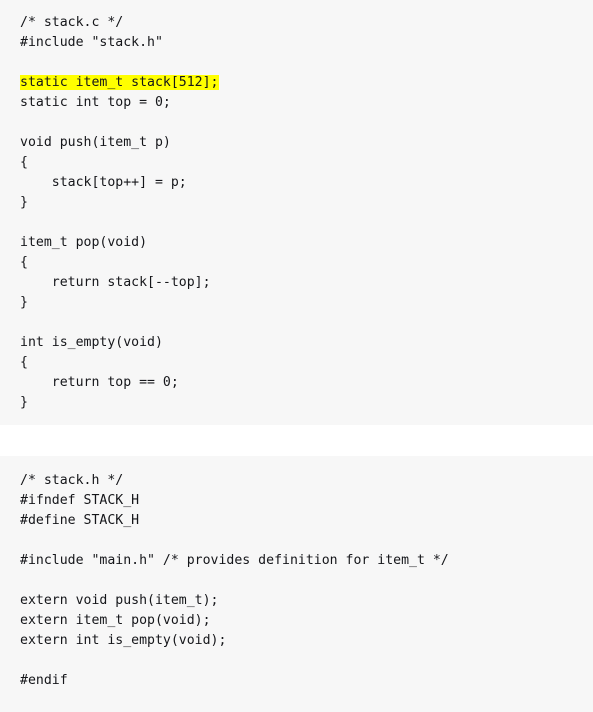 The width and height of the screenshot is (593, 712). What do you see at coordinates (296, 440) in the screenshot?
I see `code-block-separator` at bounding box center [296, 440].